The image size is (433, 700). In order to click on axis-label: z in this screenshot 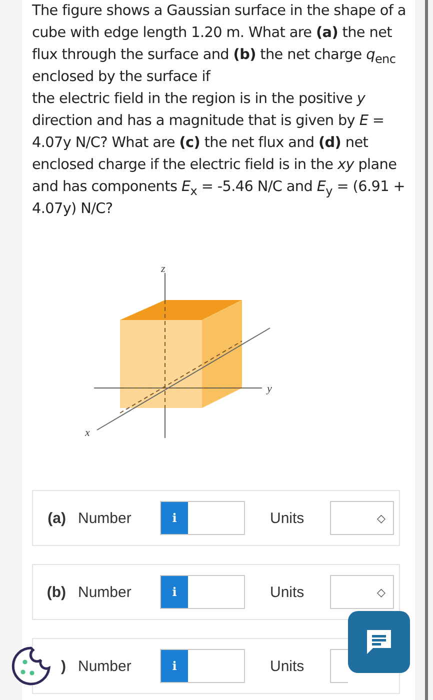, I will do `click(163, 269)`.